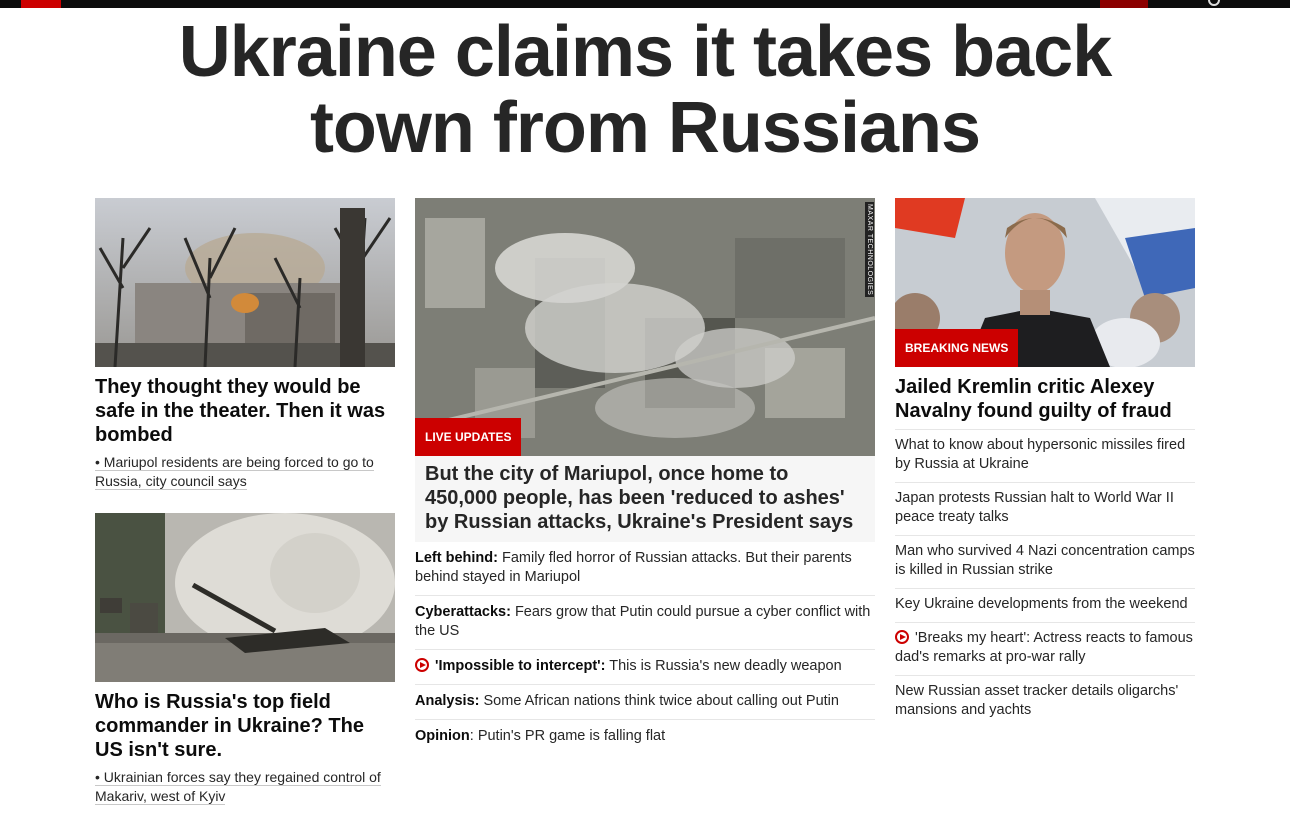 The height and width of the screenshot is (836, 1290). I want to click on search-icon, so click(1214, 3).